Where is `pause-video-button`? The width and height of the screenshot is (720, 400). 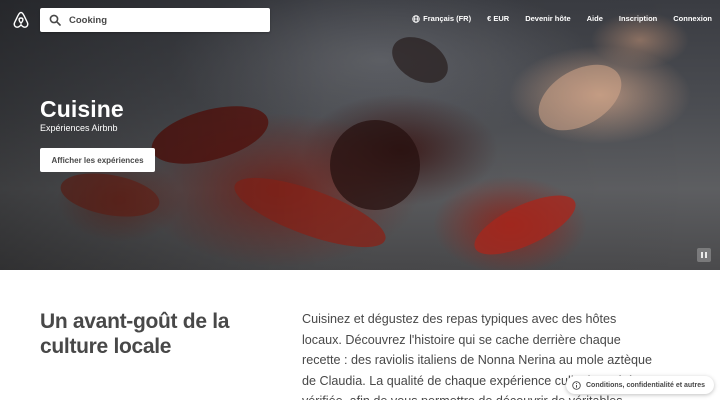
pause-video-button is located at coordinates (704, 255).